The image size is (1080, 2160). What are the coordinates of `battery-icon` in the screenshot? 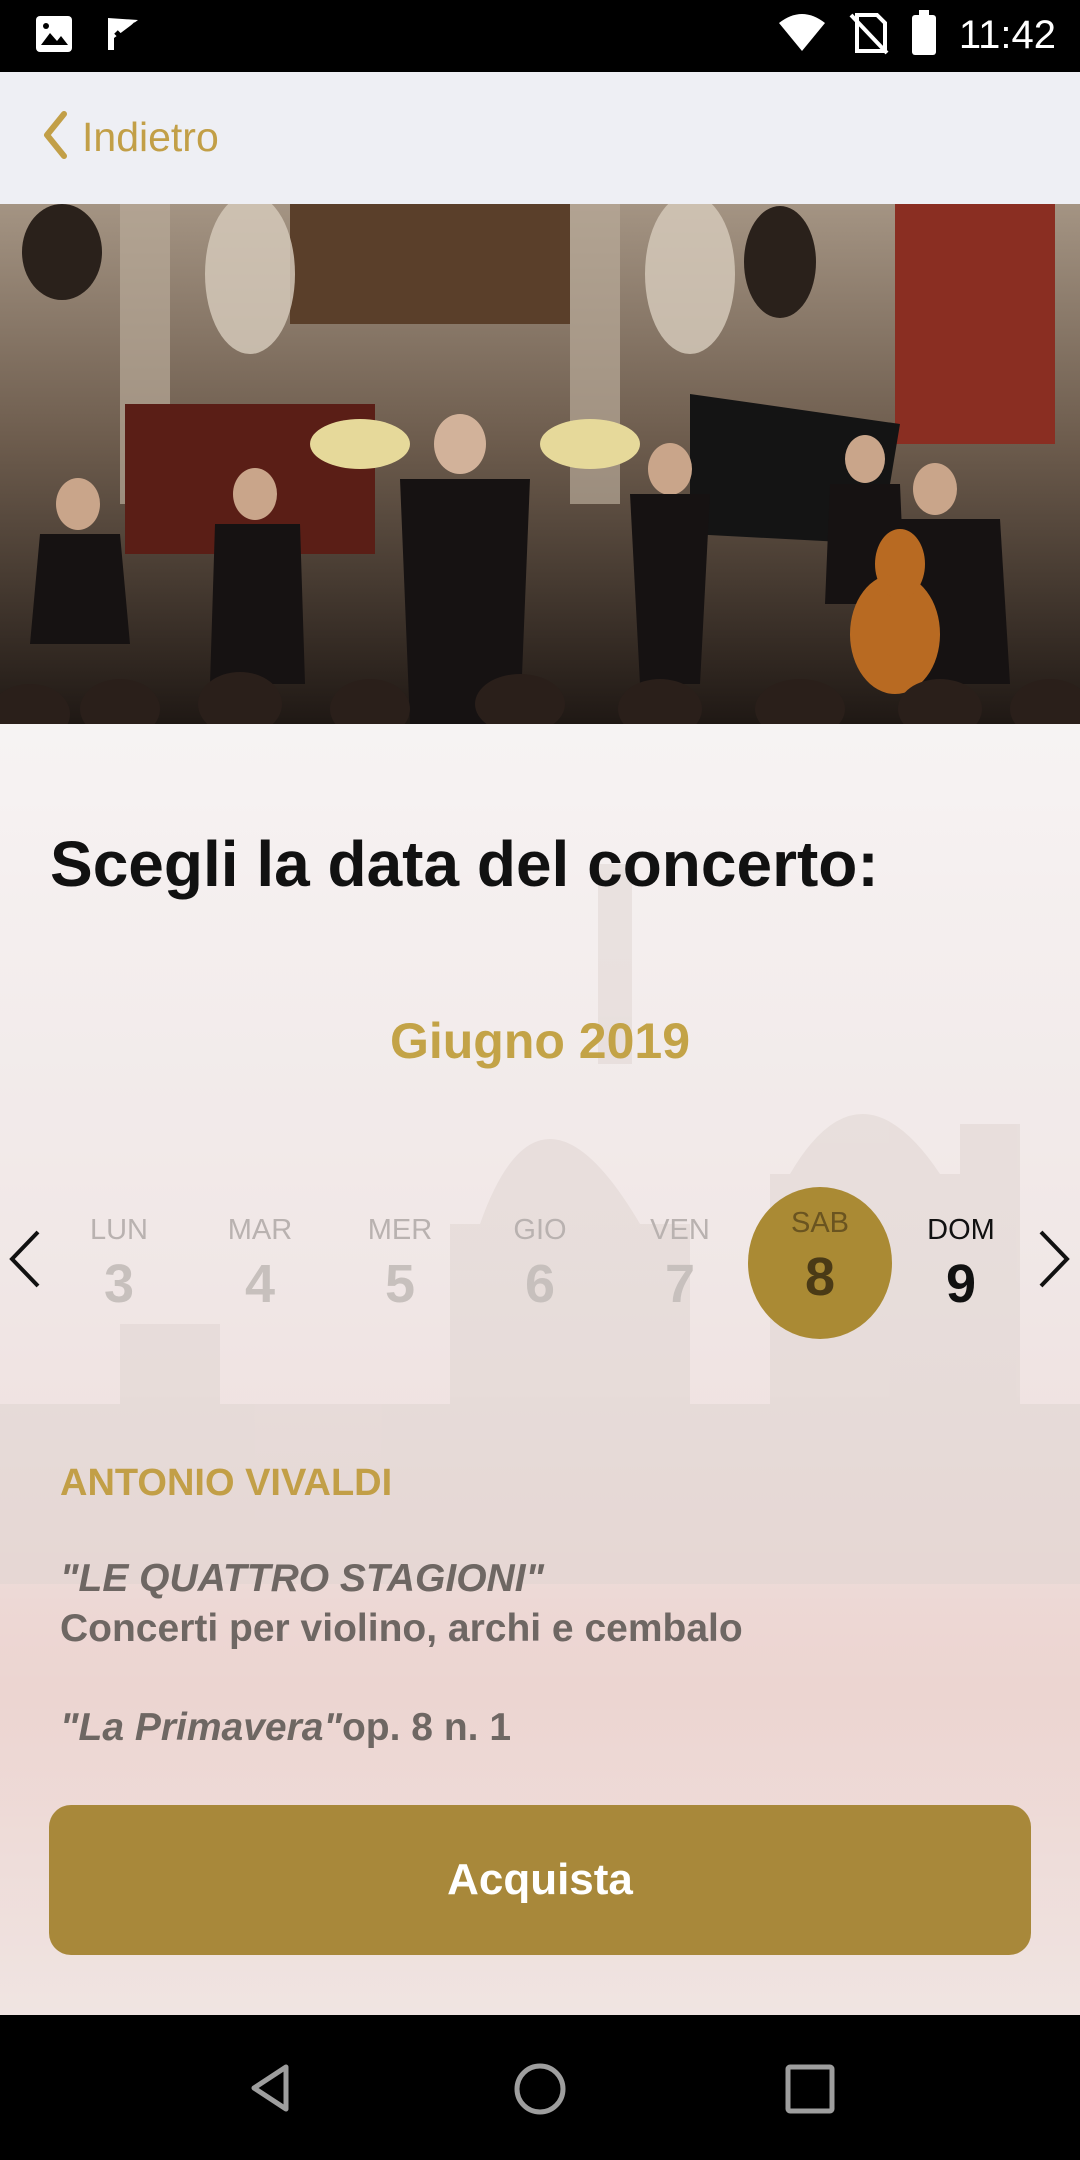 It's located at (924, 35).